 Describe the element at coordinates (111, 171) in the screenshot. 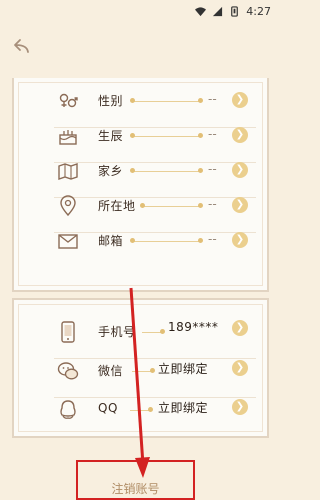

I see `row-label: 家乡` at that location.